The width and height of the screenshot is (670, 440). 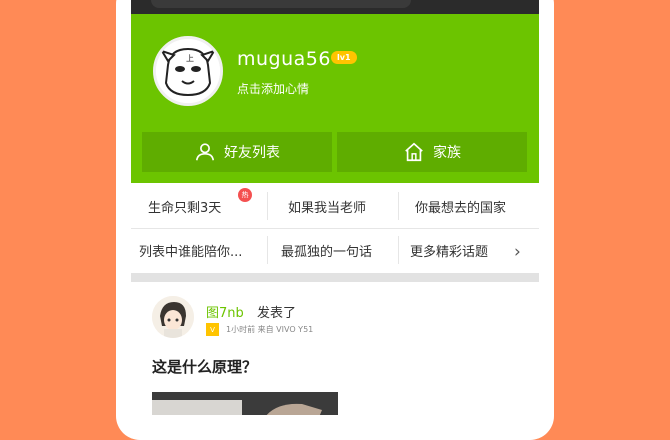 I want to click on friends-list-button: 好友列表, so click(x=237, y=152).